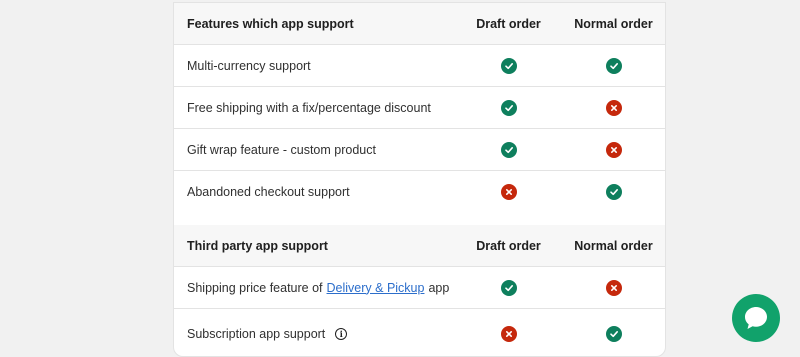 This screenshot has width=800, height=357. I want to click on section2-header-normal: Normal order, so click(613, 245).